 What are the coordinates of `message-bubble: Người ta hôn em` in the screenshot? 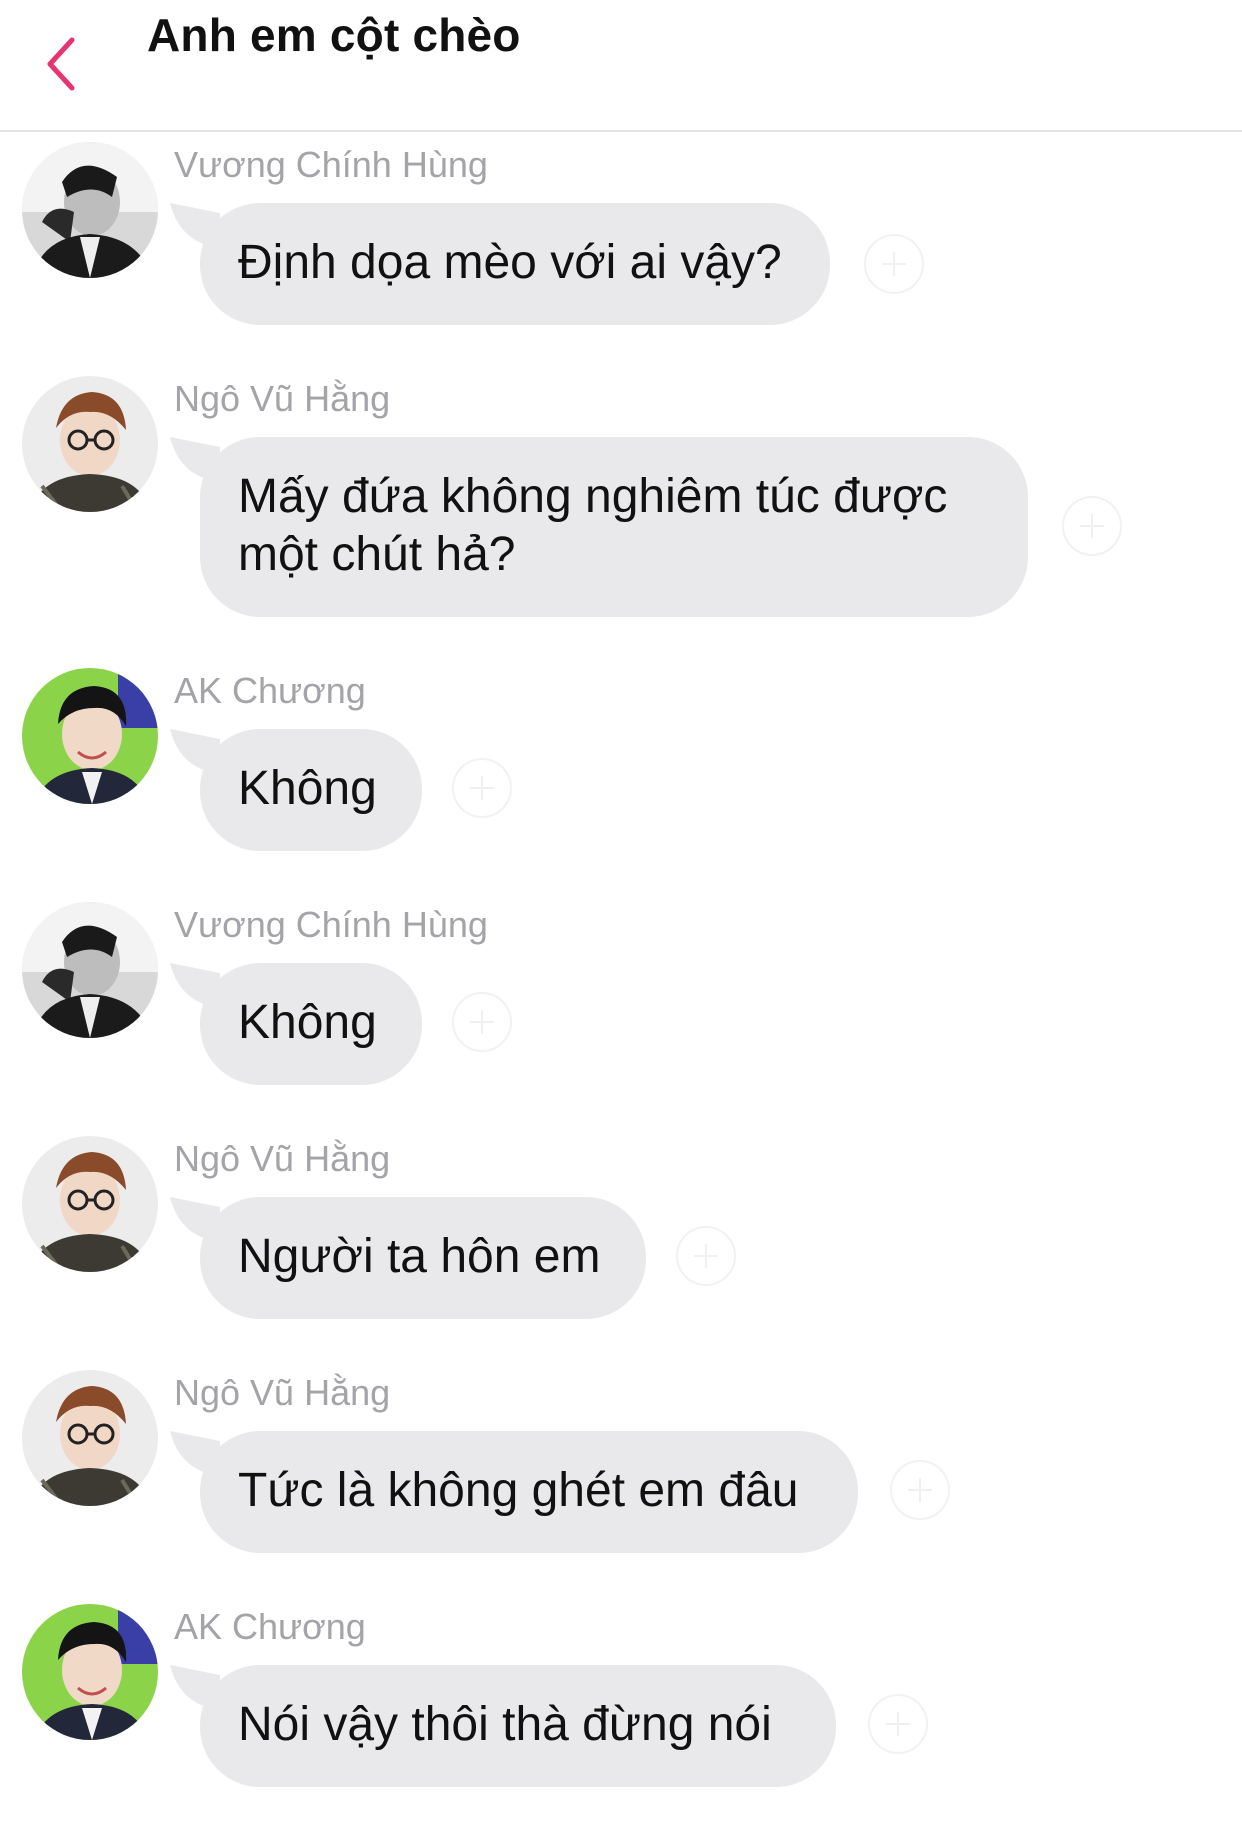 It's located at (423, 1258).